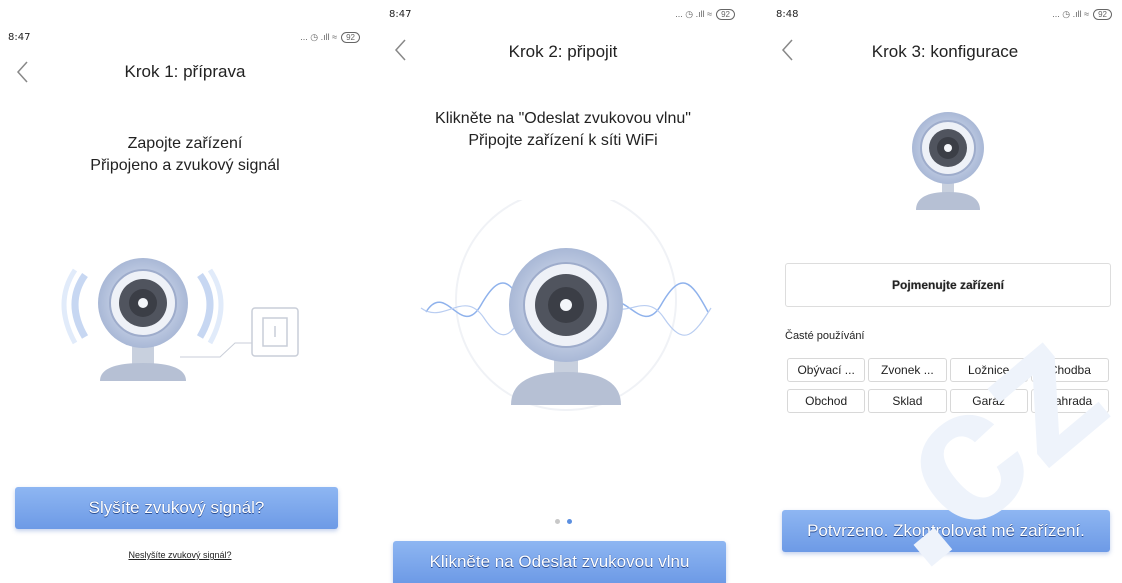 Image resolution: width=1122 pixels, height=583 pixels. What do you see at coordinates (566, 305) in the screenshot?
I see `sound-wave-illustration` at bounding box center [566, 305].